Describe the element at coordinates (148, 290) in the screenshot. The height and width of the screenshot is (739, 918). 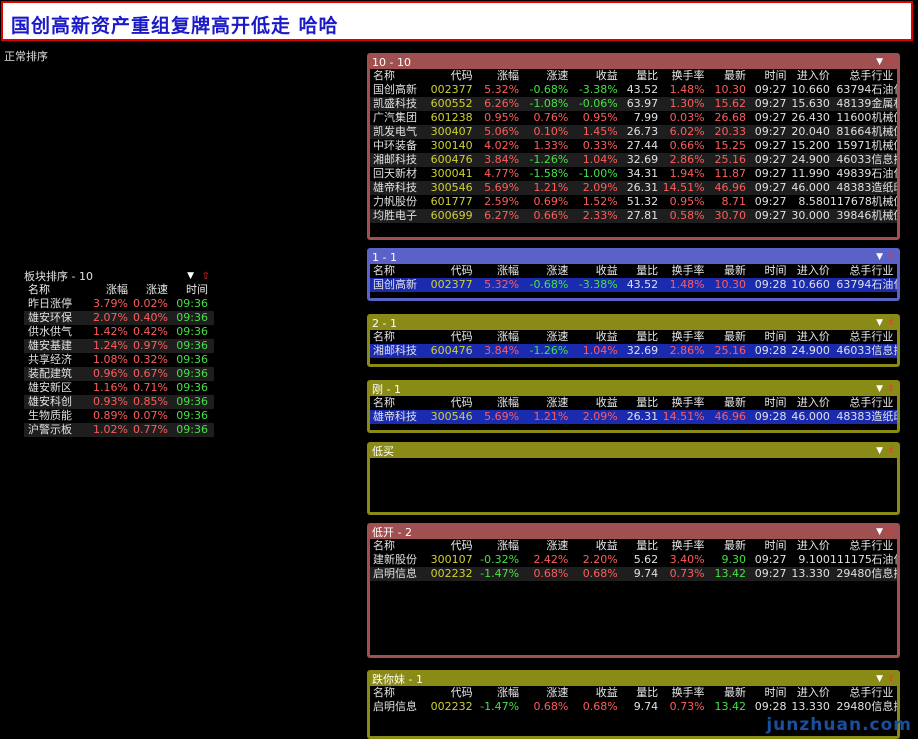
I see `sector-col-speed: 涨速` at that location.